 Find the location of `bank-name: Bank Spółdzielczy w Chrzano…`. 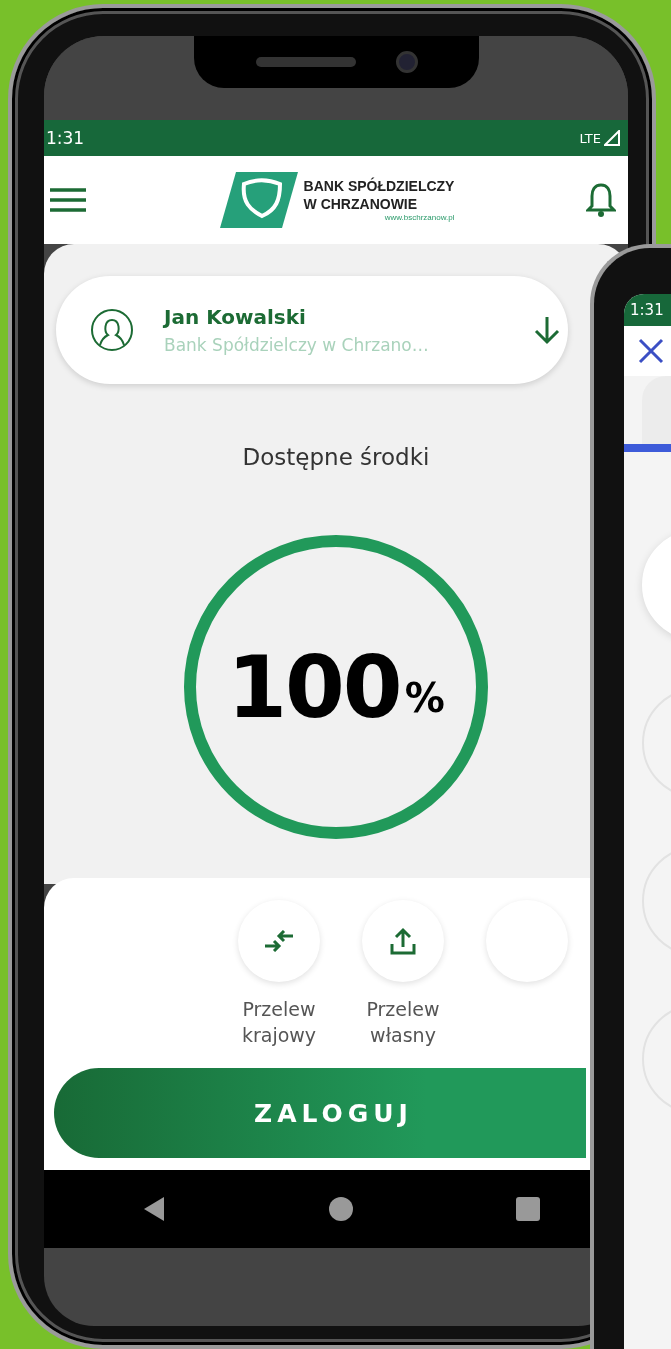

bank-name: Bank Spółdzielczy w Chrzano… is located at coordinates (297, 345).